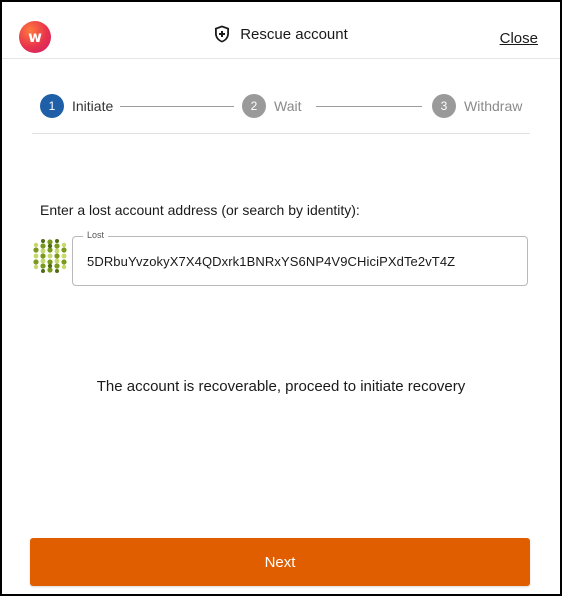  I want to click on step-withdraw: 3 Withdraw, so click(477, 106).